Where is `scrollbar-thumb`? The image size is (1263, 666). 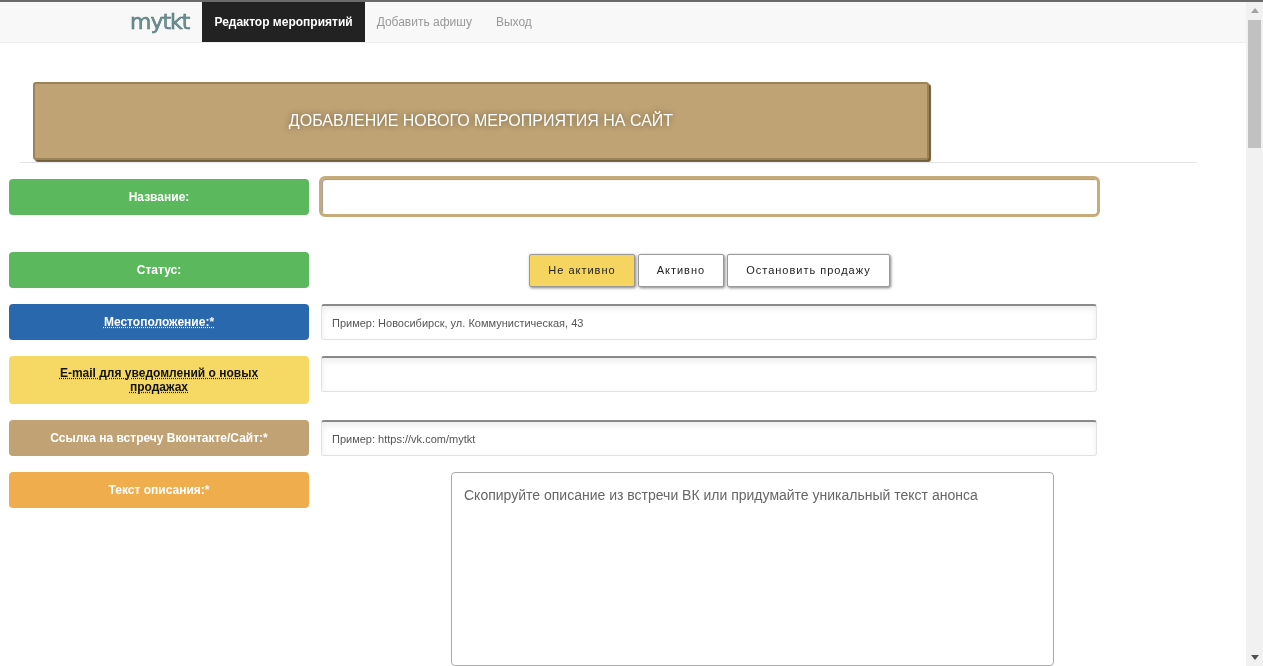
scrollbar-thumb is located at coordinates (1254, 84).